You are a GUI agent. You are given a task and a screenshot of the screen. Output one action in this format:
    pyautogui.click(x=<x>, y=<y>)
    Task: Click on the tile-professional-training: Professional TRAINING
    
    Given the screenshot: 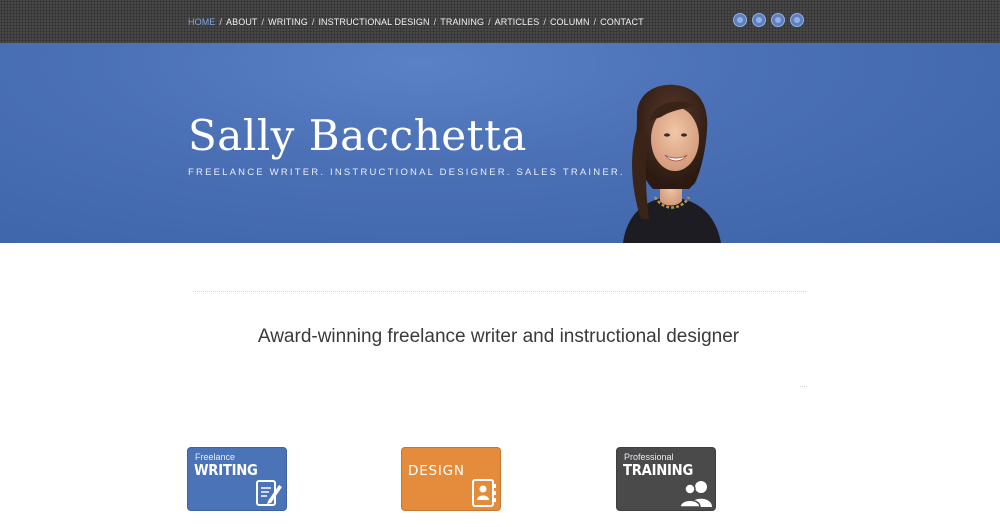 What is the action you would take?
    pyautogui.click(x=666, y=479)
    